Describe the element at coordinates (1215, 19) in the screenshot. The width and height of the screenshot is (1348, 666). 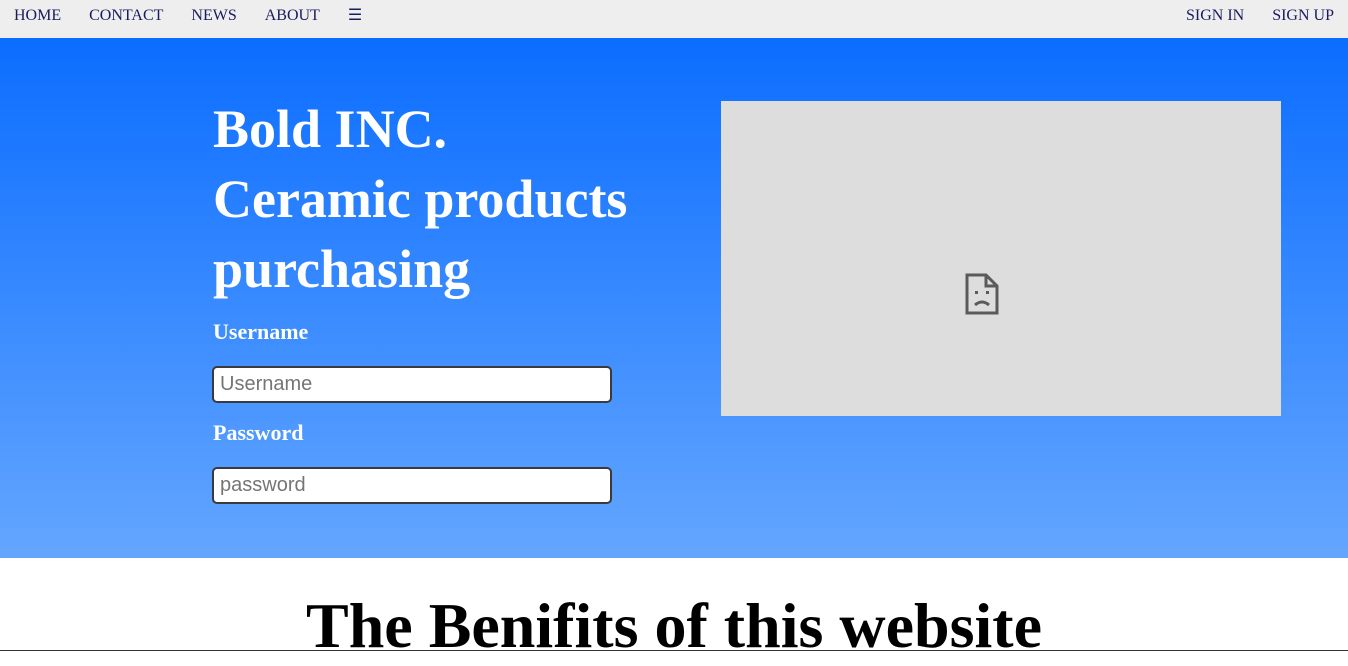
I see `sign-in-link: SIGN IN` at that location.